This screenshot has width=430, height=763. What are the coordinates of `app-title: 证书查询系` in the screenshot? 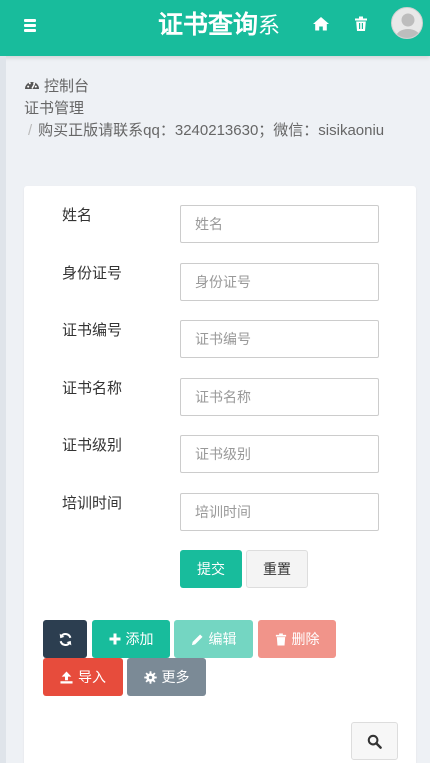 It's located at (219, 27).